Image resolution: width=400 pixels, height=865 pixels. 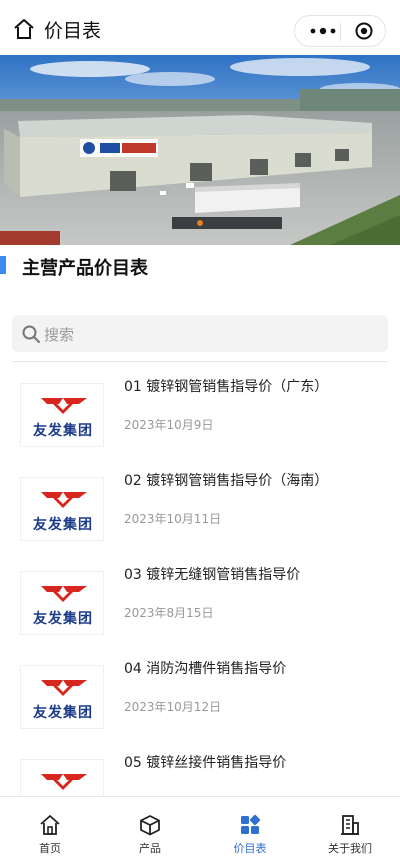 What do you see at coordinates (200, 361) in the screenshot?
I see `divider` at bounding box center [200, 361].